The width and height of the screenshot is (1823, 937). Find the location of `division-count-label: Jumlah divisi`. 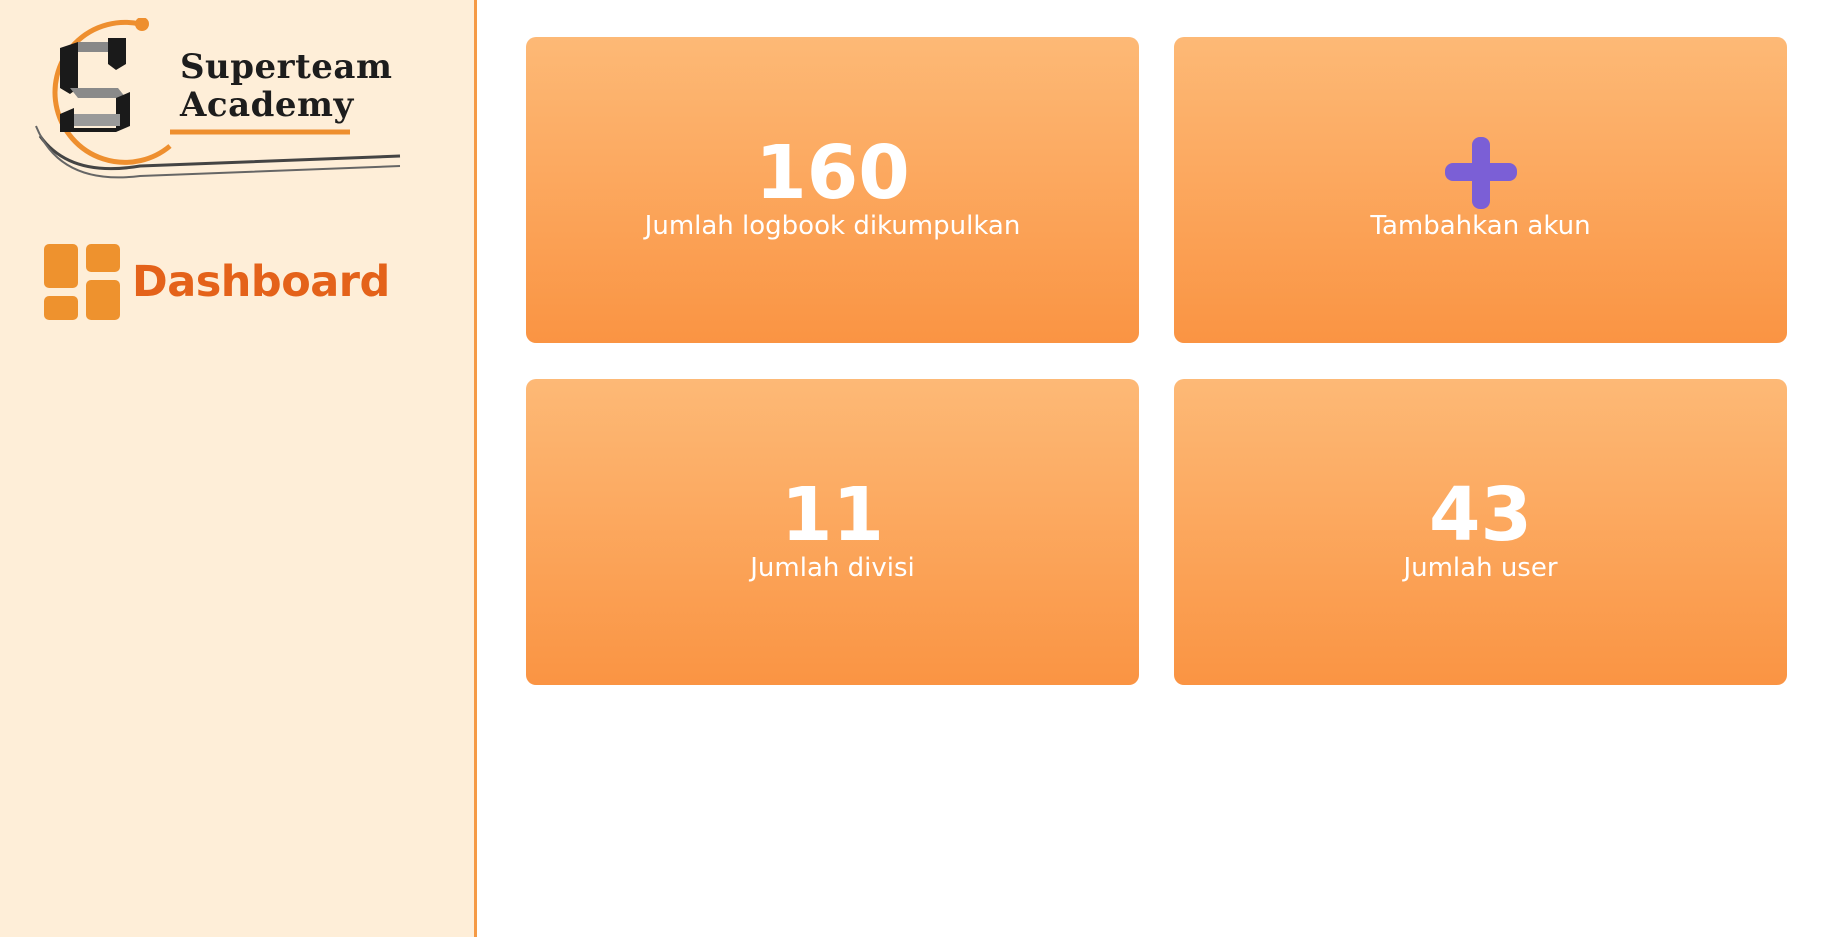

division-count-label: Jumlah divisi is located at coordinates (832, 568).